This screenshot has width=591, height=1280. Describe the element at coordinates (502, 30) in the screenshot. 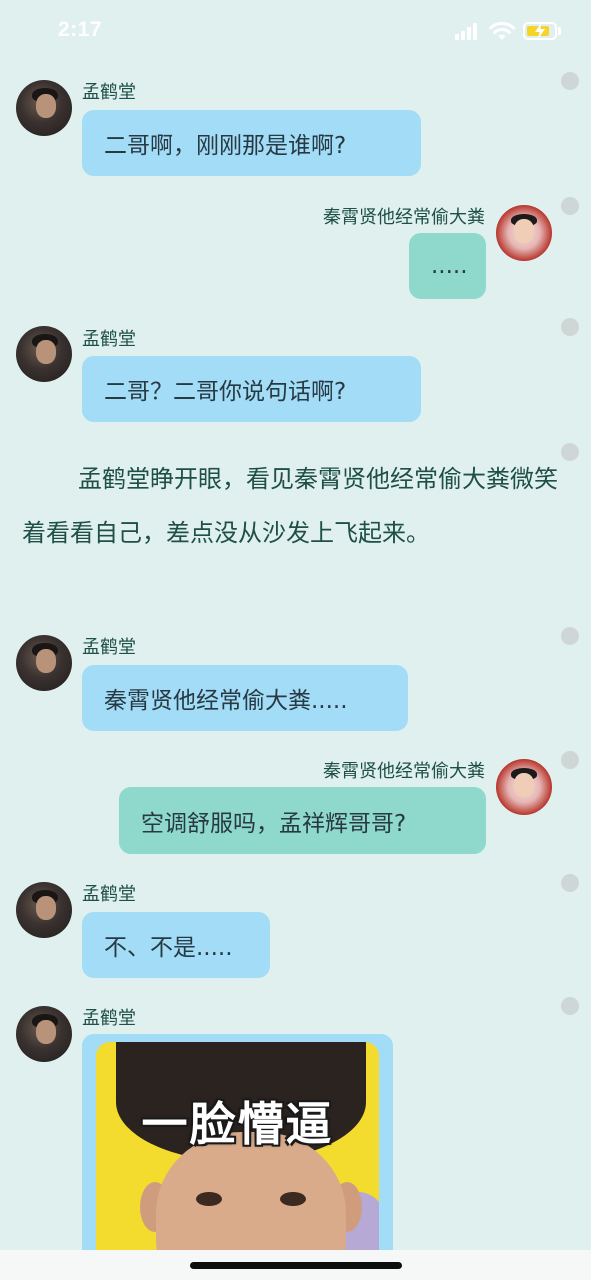

I see `wifi-icon` at that location.